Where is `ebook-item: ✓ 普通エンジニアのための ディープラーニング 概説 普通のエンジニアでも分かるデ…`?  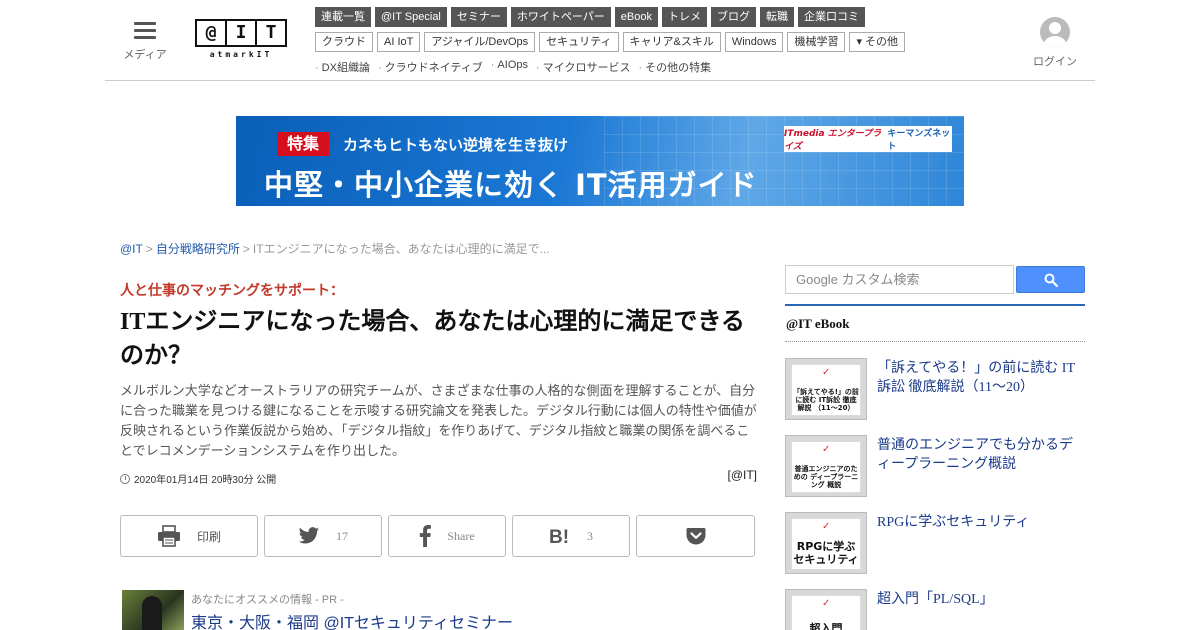
ebook-item: ✓ 普通エンジニアのための ディープラーニング 概説 普通のエンジニアでも分かるデ… is located at coordinates (935, 466).